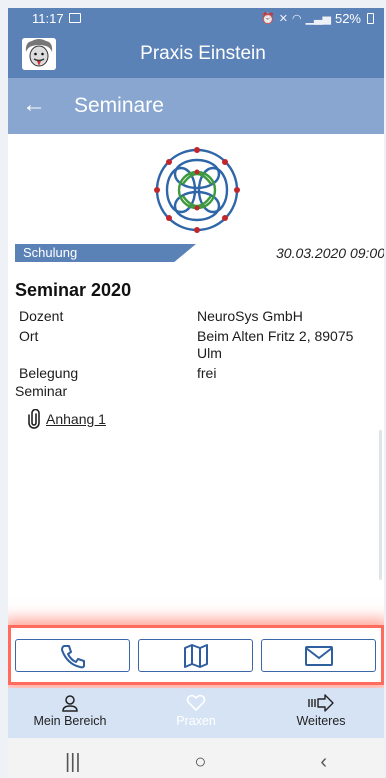  Describe the element at coordinates (321, 703) in the screenshot. I see `more-arrow-icon` at that location.